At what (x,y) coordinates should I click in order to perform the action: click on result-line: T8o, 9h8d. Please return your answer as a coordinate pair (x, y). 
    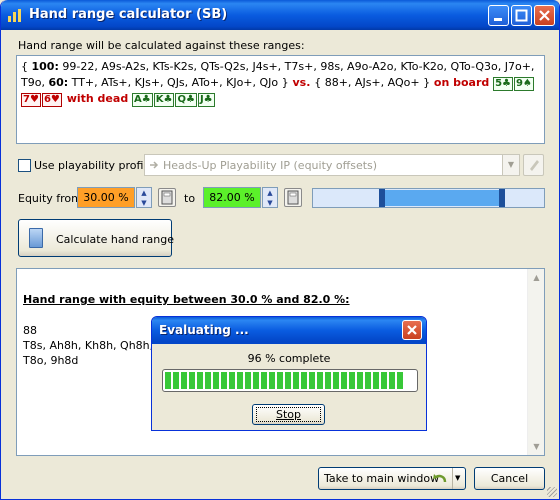
    Looking at the image, I should click on (51, 360).